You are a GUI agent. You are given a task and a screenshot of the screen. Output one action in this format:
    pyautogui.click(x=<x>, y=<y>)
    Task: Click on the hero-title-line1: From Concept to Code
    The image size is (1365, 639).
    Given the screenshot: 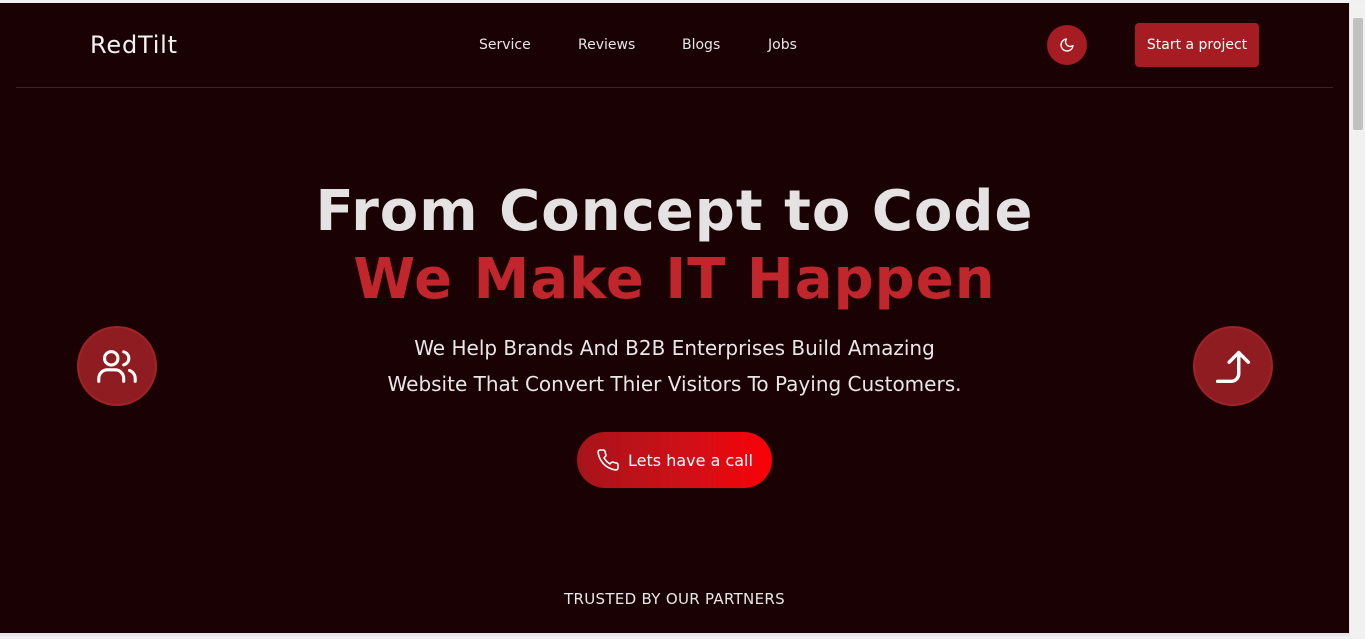 What is the action you would take?
    pyautogui.click(x=674, y=211)
    